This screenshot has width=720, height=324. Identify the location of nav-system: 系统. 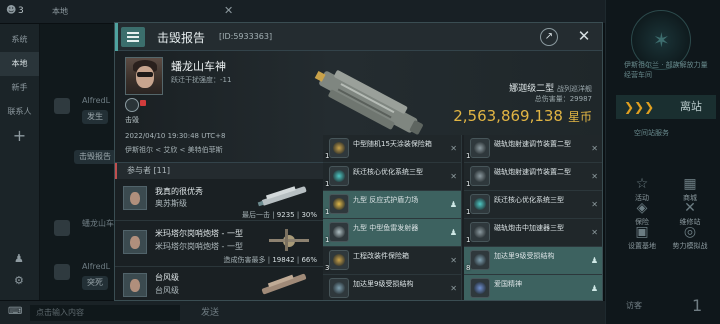
(19, 40).